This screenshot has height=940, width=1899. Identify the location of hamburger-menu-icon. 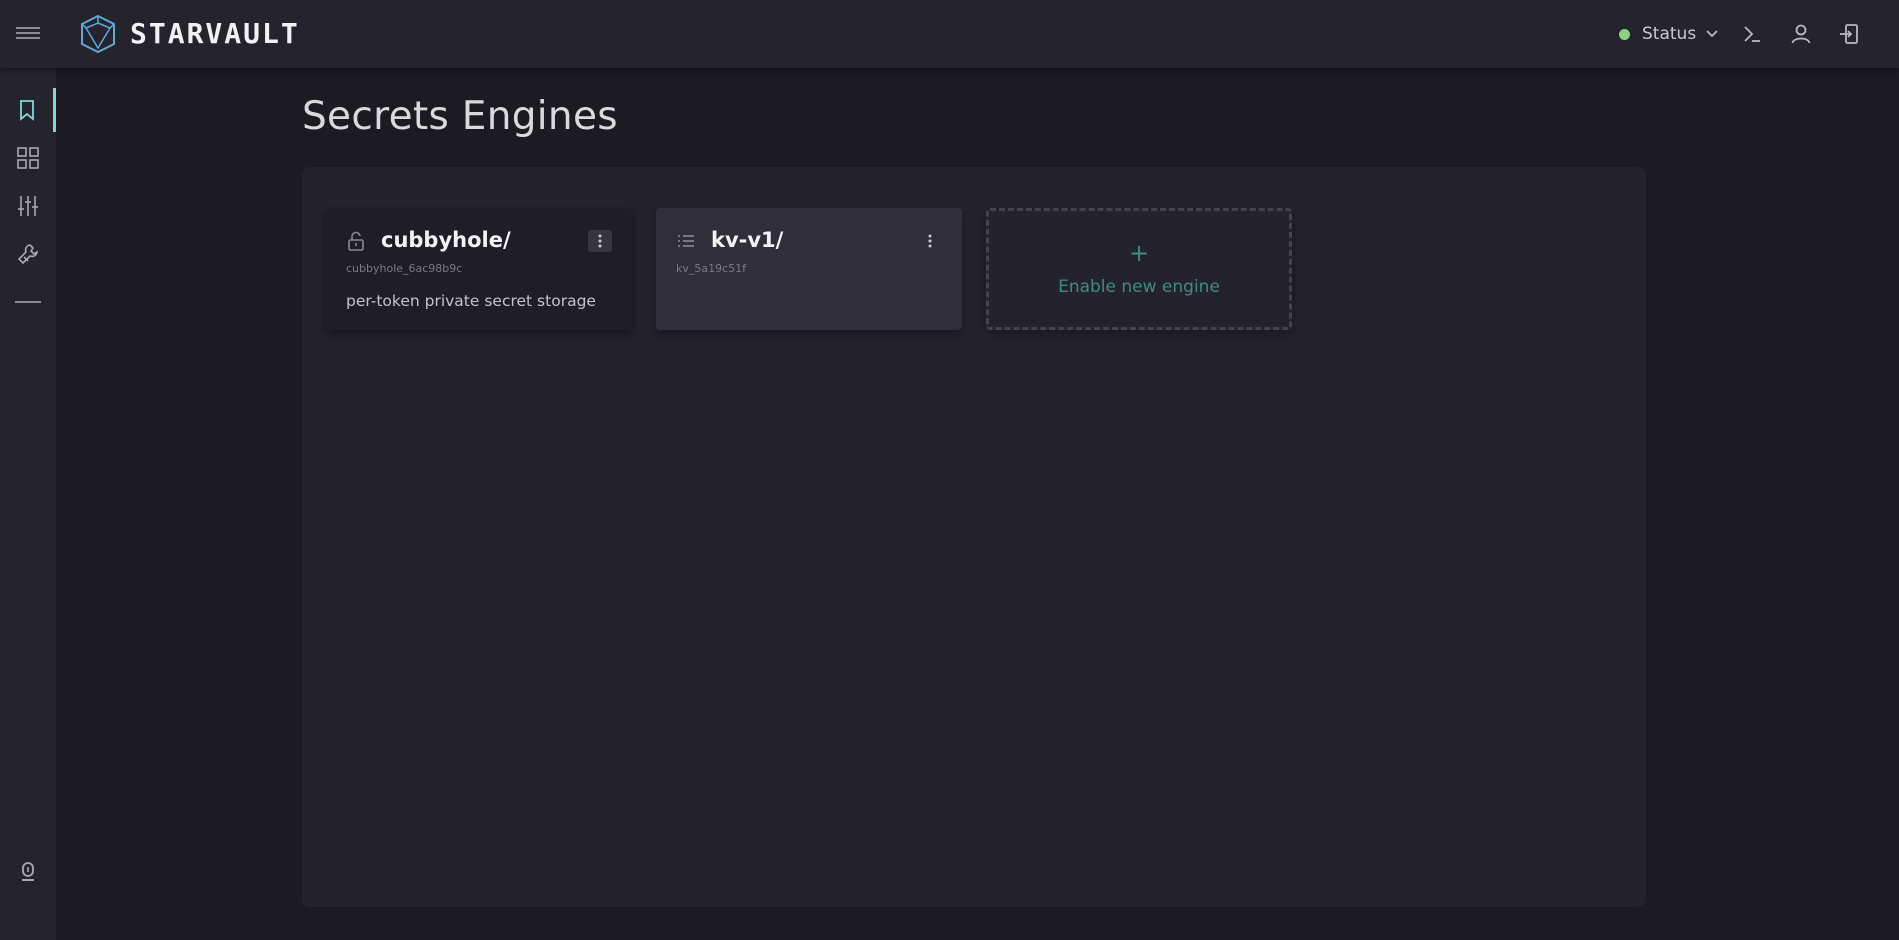
(28, 34).